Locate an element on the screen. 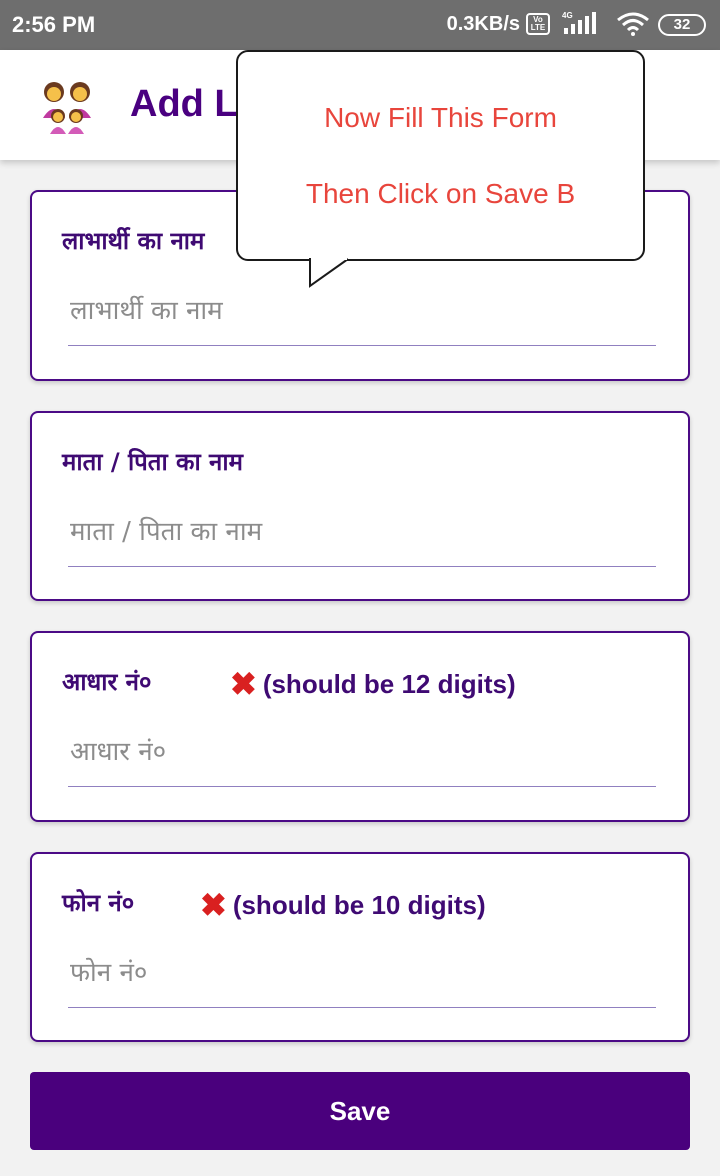 The height and width of the screenshot is (1176, 720). aadhaar-error: ✖ (should be 12 digits) is located at coordinates (373, 684).